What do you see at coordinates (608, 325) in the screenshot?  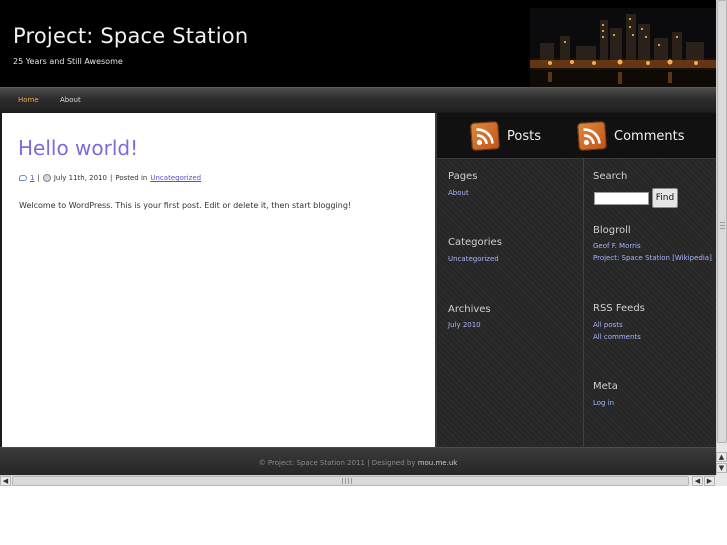 I see `rss-link-all-posts: All posts` at bounding box center [608, 325].